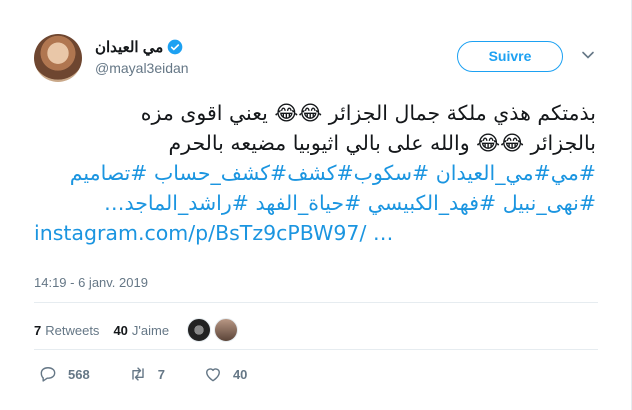  Describe the element at coordinates (38, 330) in the screenshot. I see `retweets-count: 7` at that location.